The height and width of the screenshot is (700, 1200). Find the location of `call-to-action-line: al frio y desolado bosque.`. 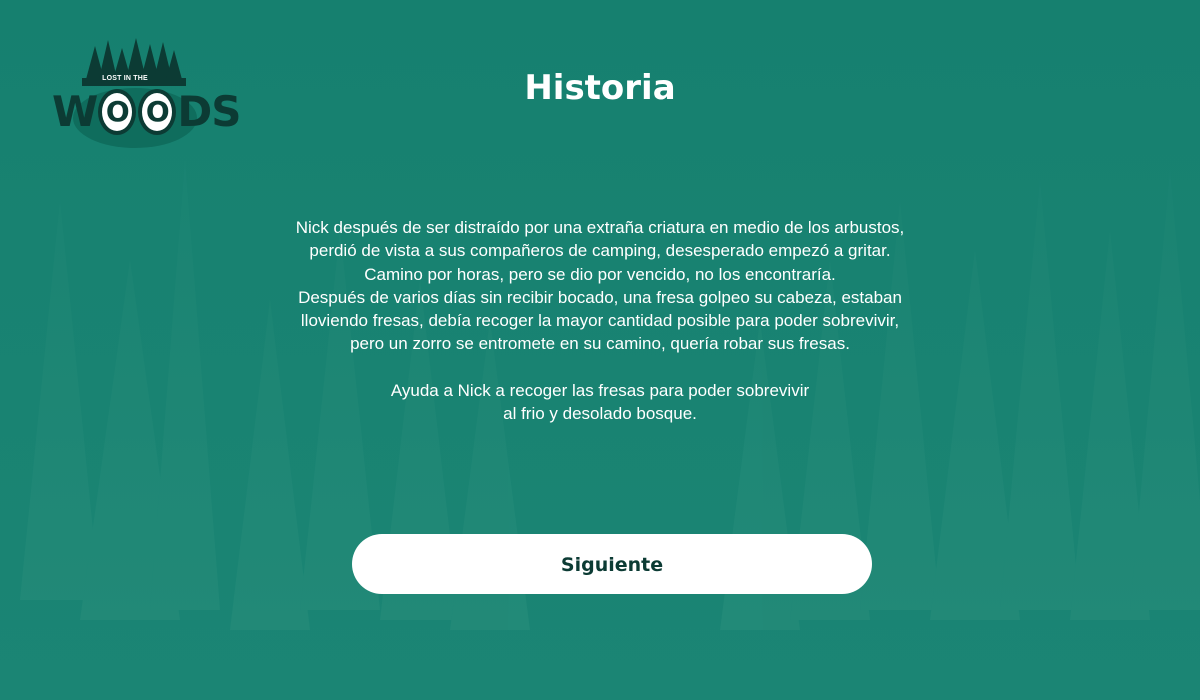

call-to-action-line: al frio y desolado bosque. is located at coordinates (600, 414).